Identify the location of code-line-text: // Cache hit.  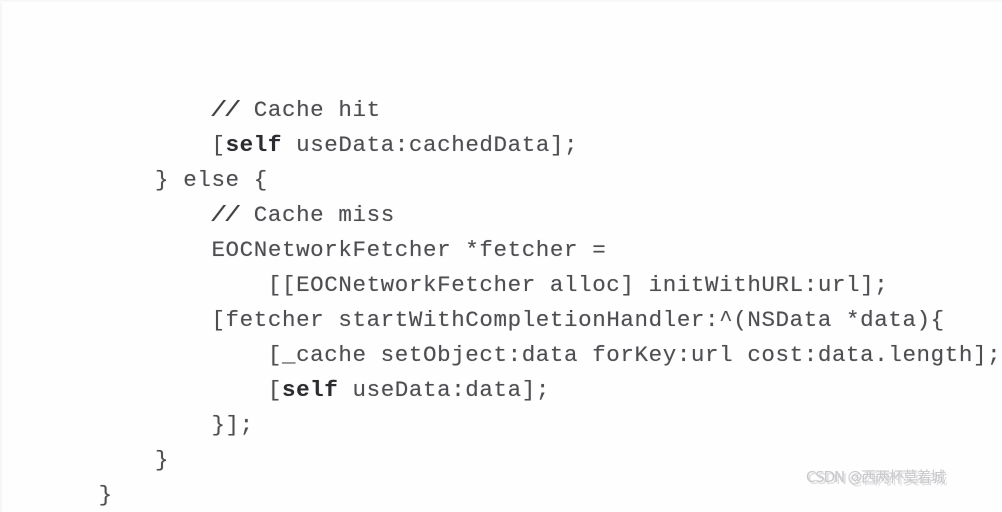
(296, 110).